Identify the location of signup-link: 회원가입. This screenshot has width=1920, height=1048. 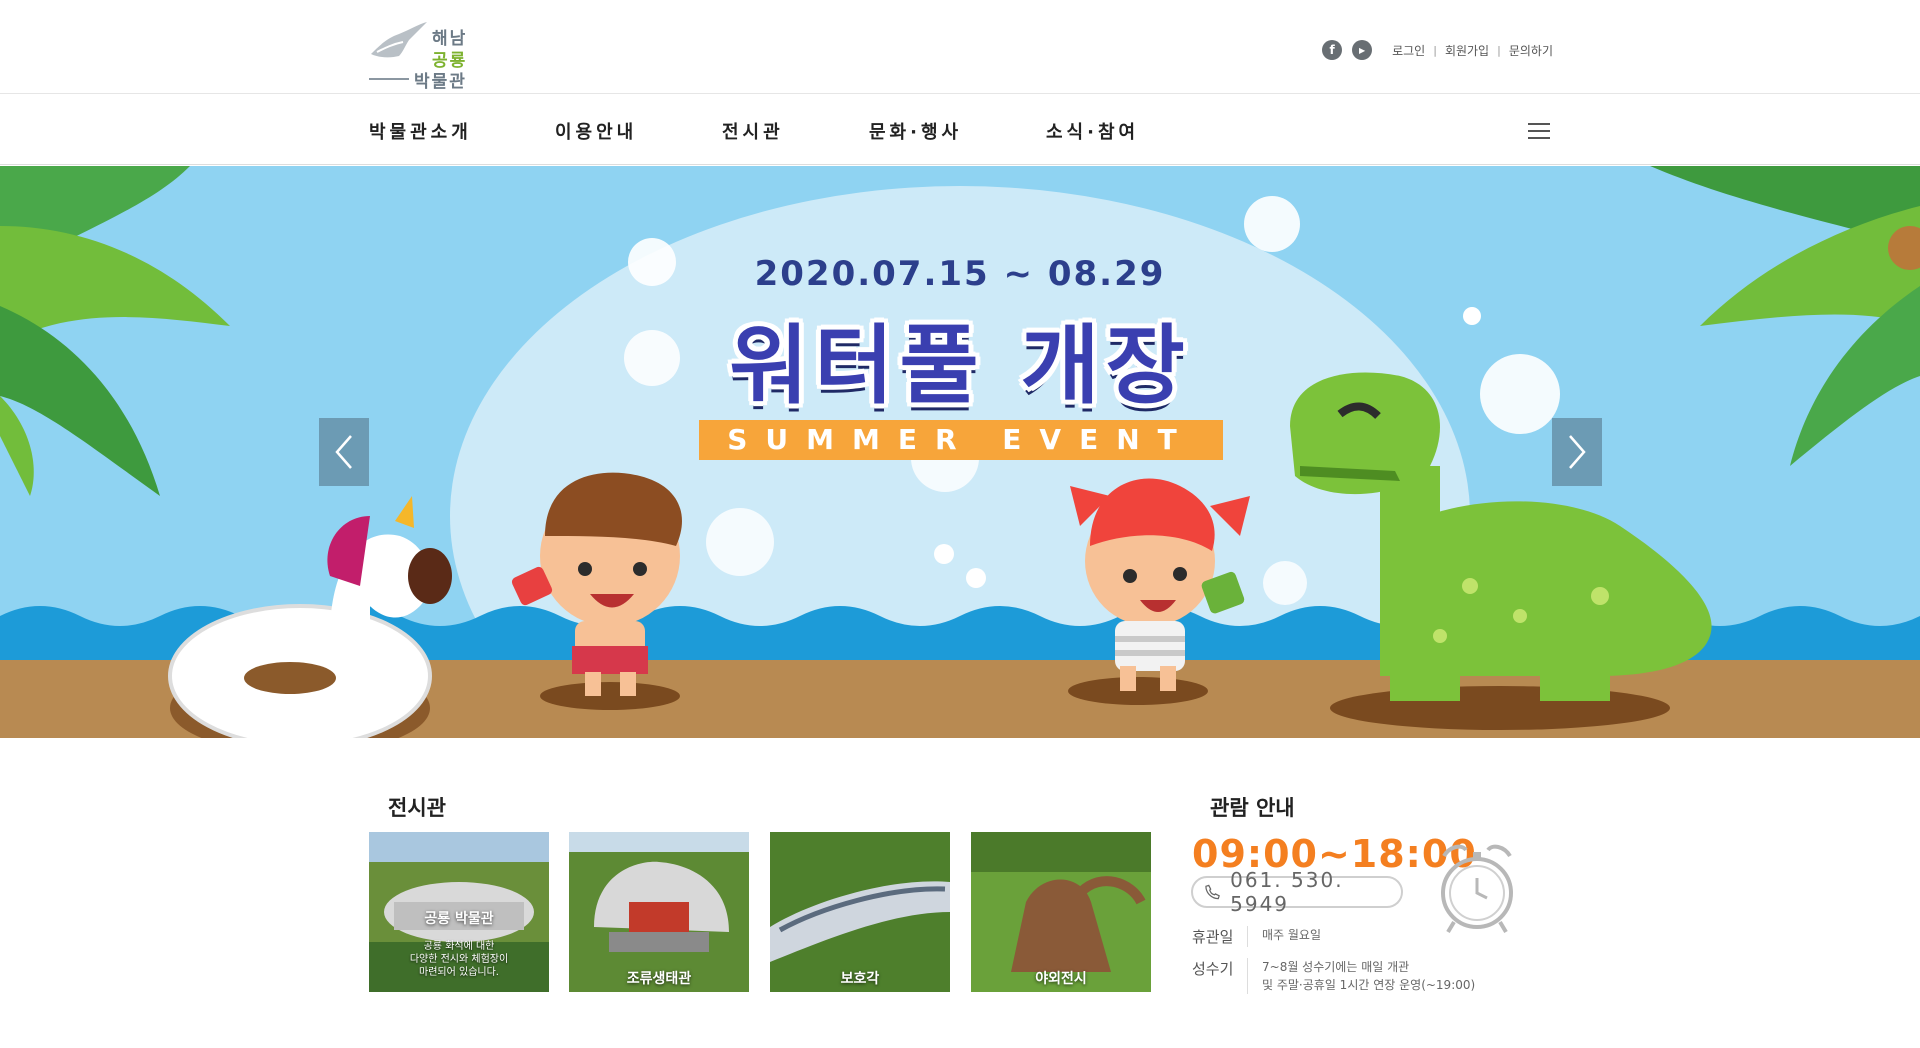
(1467, 50).